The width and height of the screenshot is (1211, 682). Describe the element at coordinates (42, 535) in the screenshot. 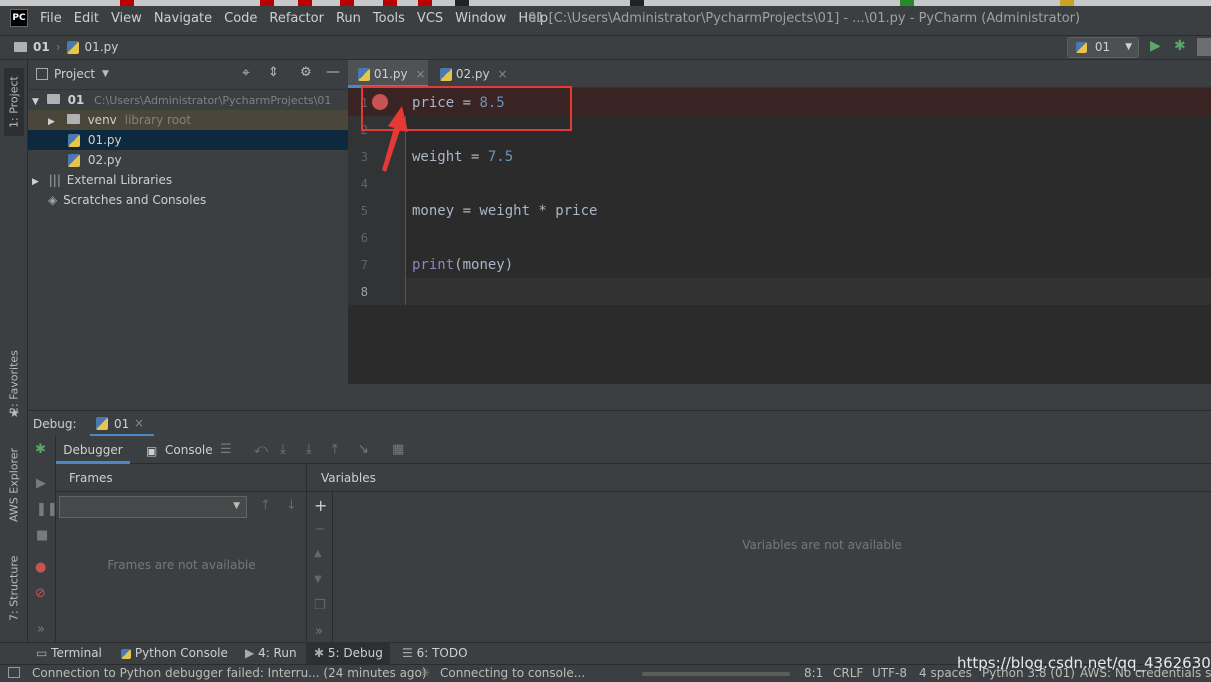

I see `stop-icon: ■` at that location.